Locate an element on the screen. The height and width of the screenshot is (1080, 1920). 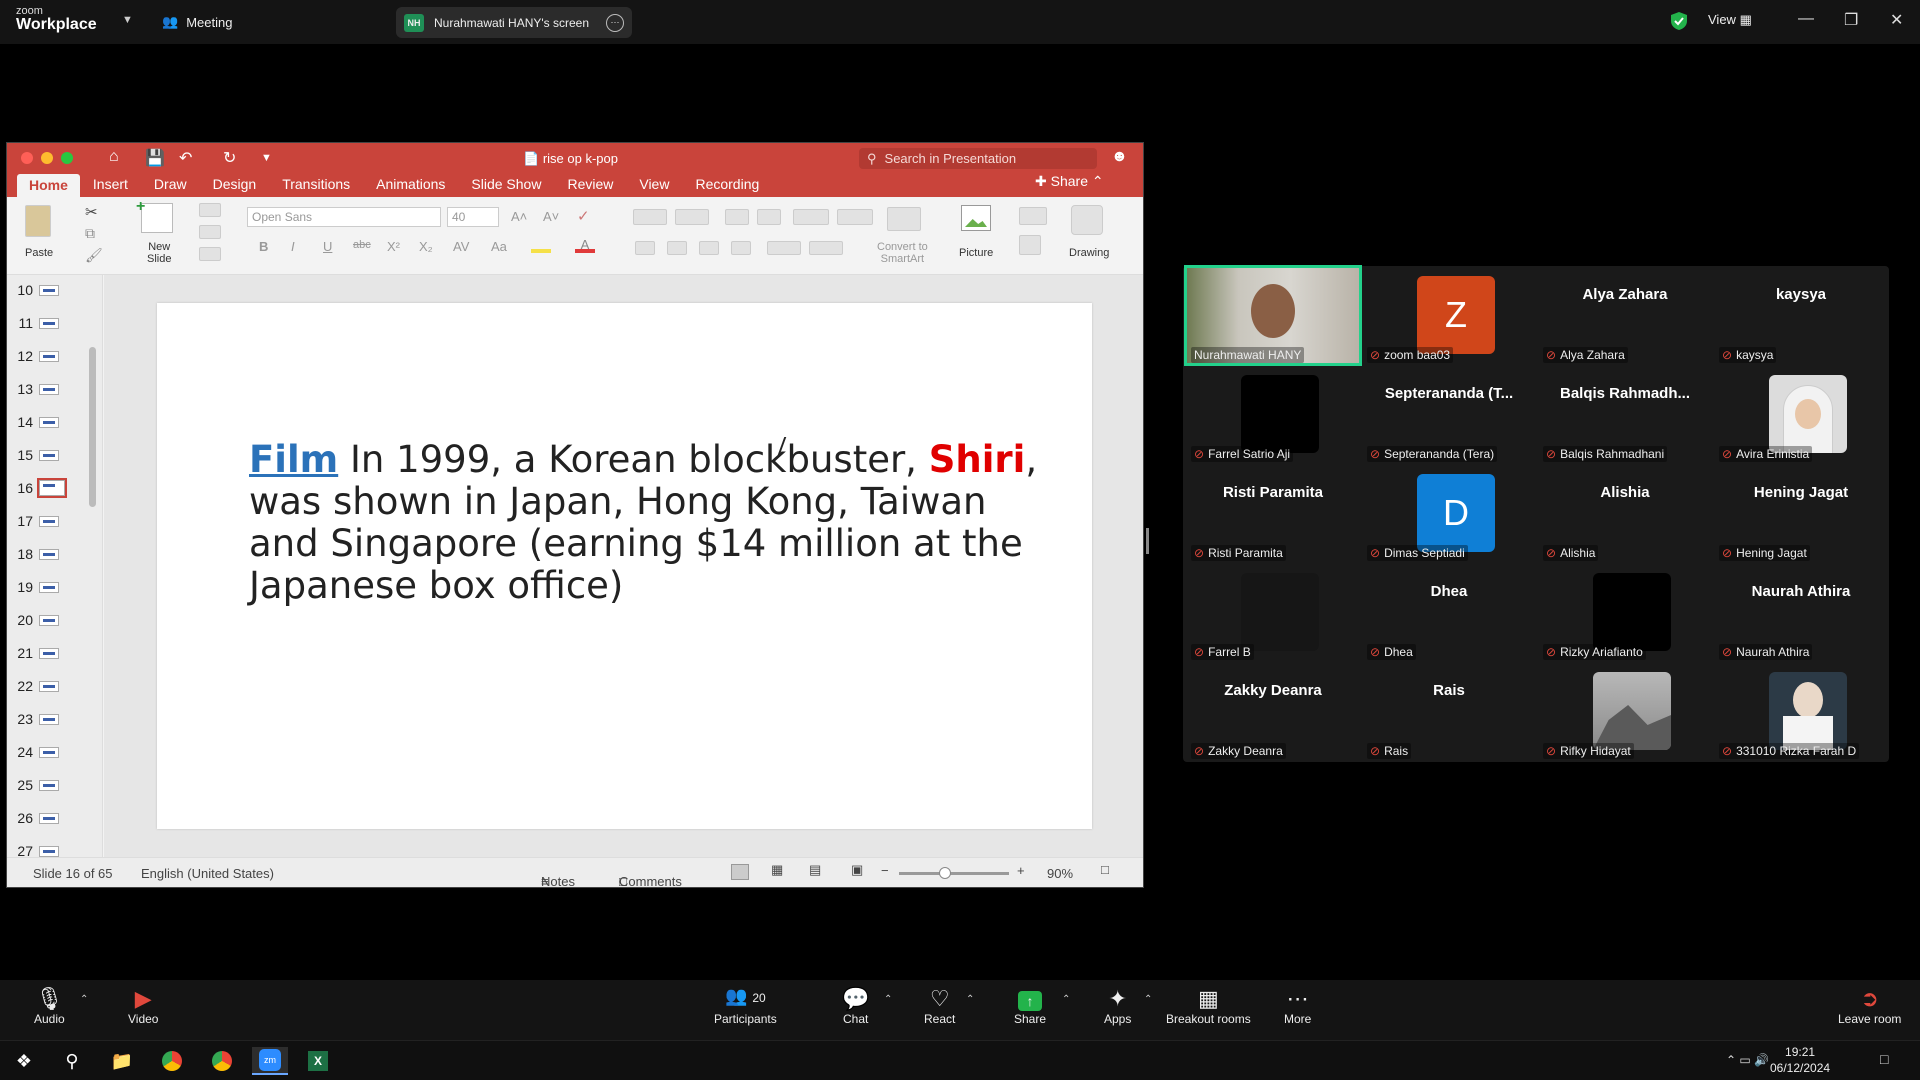
align-center-icon is located at coordinates (677, 248).